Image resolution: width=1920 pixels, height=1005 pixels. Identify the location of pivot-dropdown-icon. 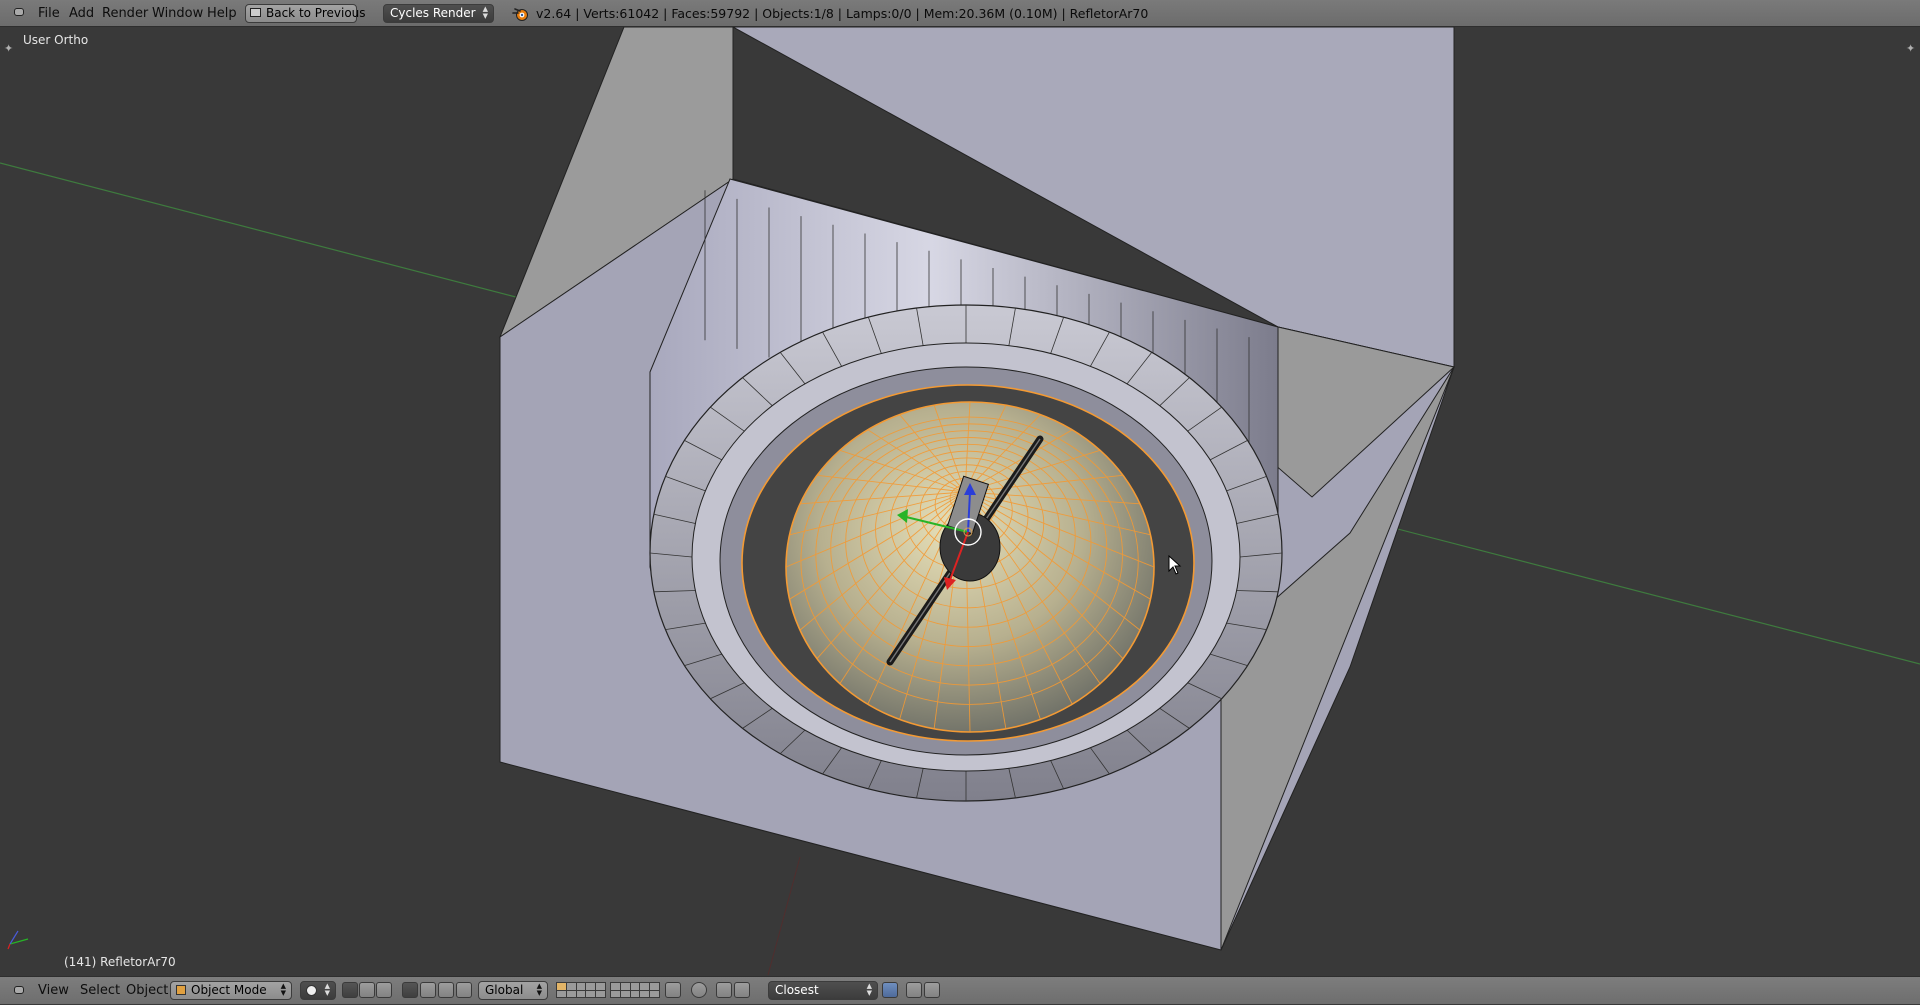
(367, 990).